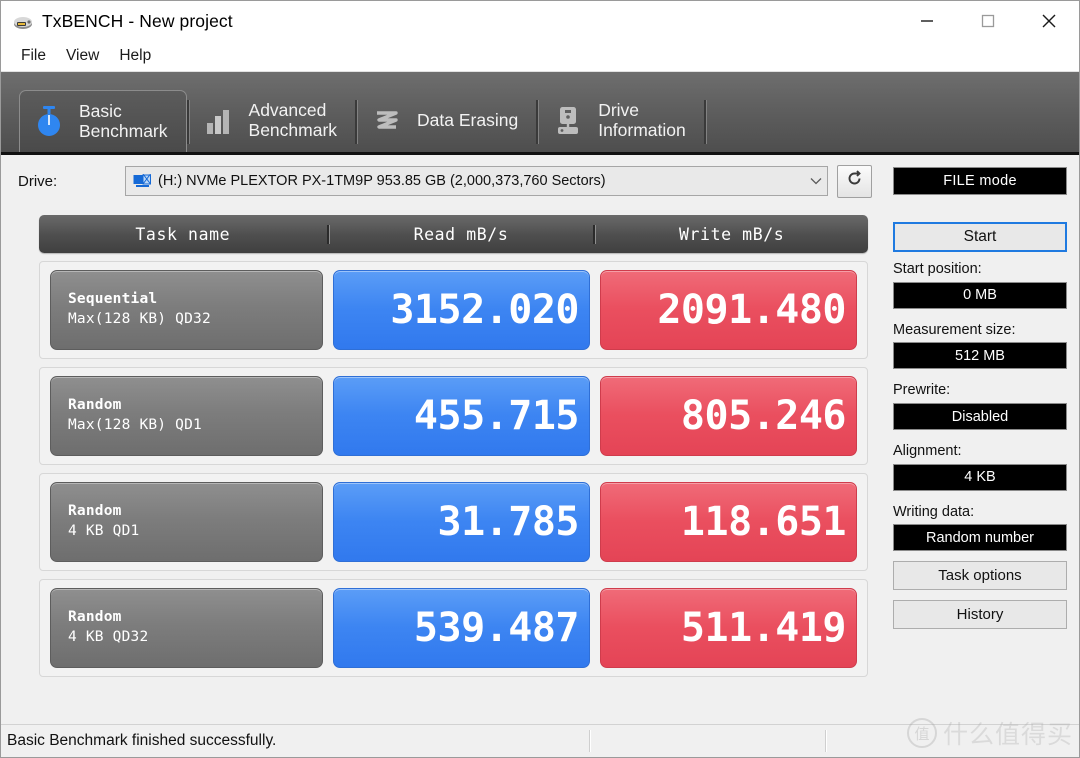 This screenshot has height=758, width=1080. What do you see at coordinates (135, 56) in the screenshot?
I see `menu-item-help: Help` at bounding box center [135, 56].